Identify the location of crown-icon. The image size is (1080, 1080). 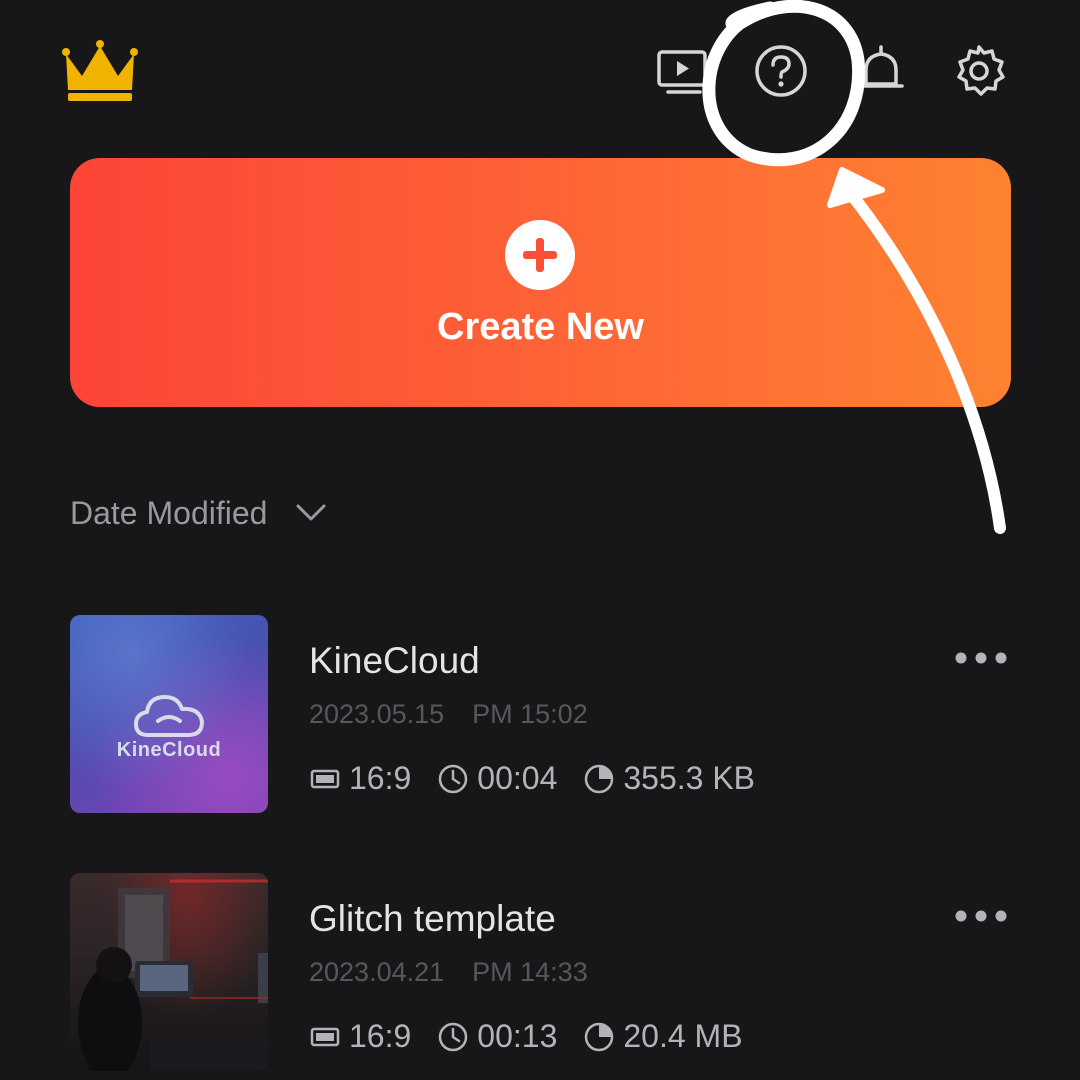
(100, 70).